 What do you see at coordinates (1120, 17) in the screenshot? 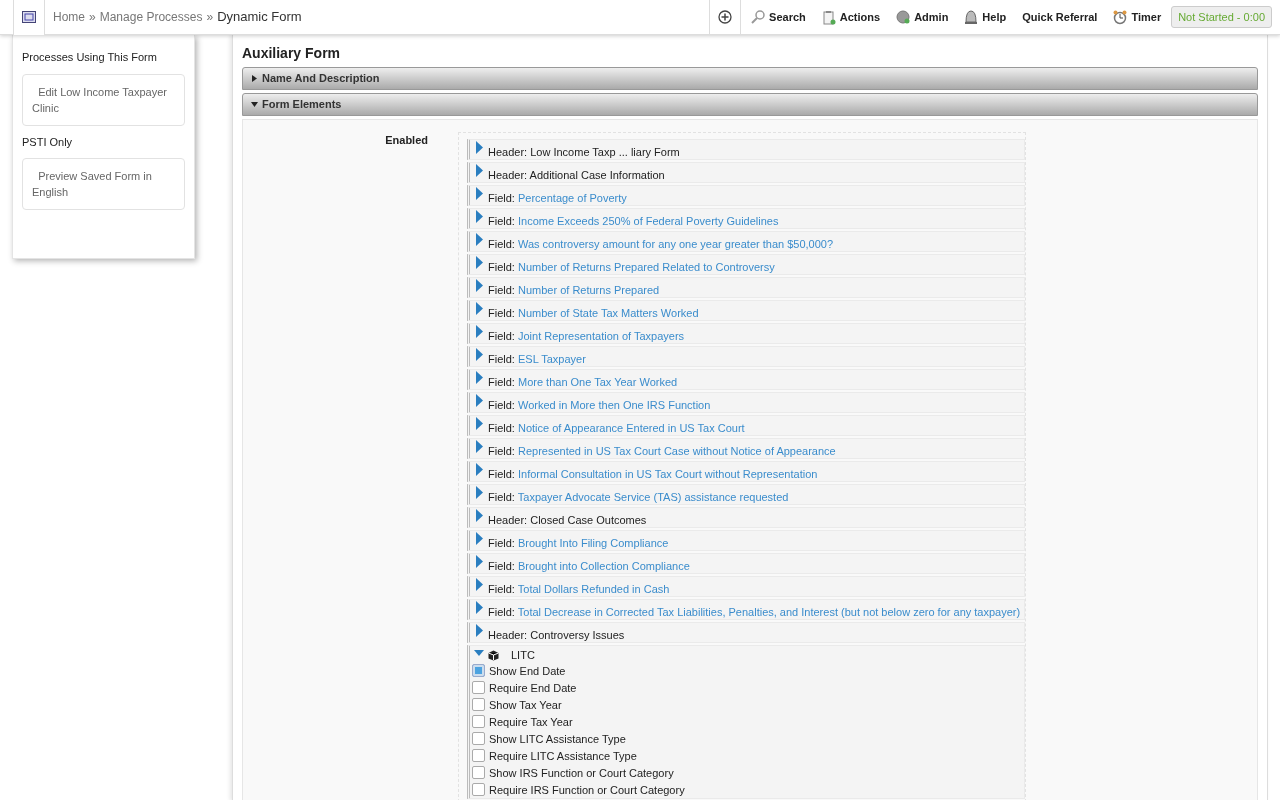
I see `alarm-clock-icon` at bounding box center [1120, 17].